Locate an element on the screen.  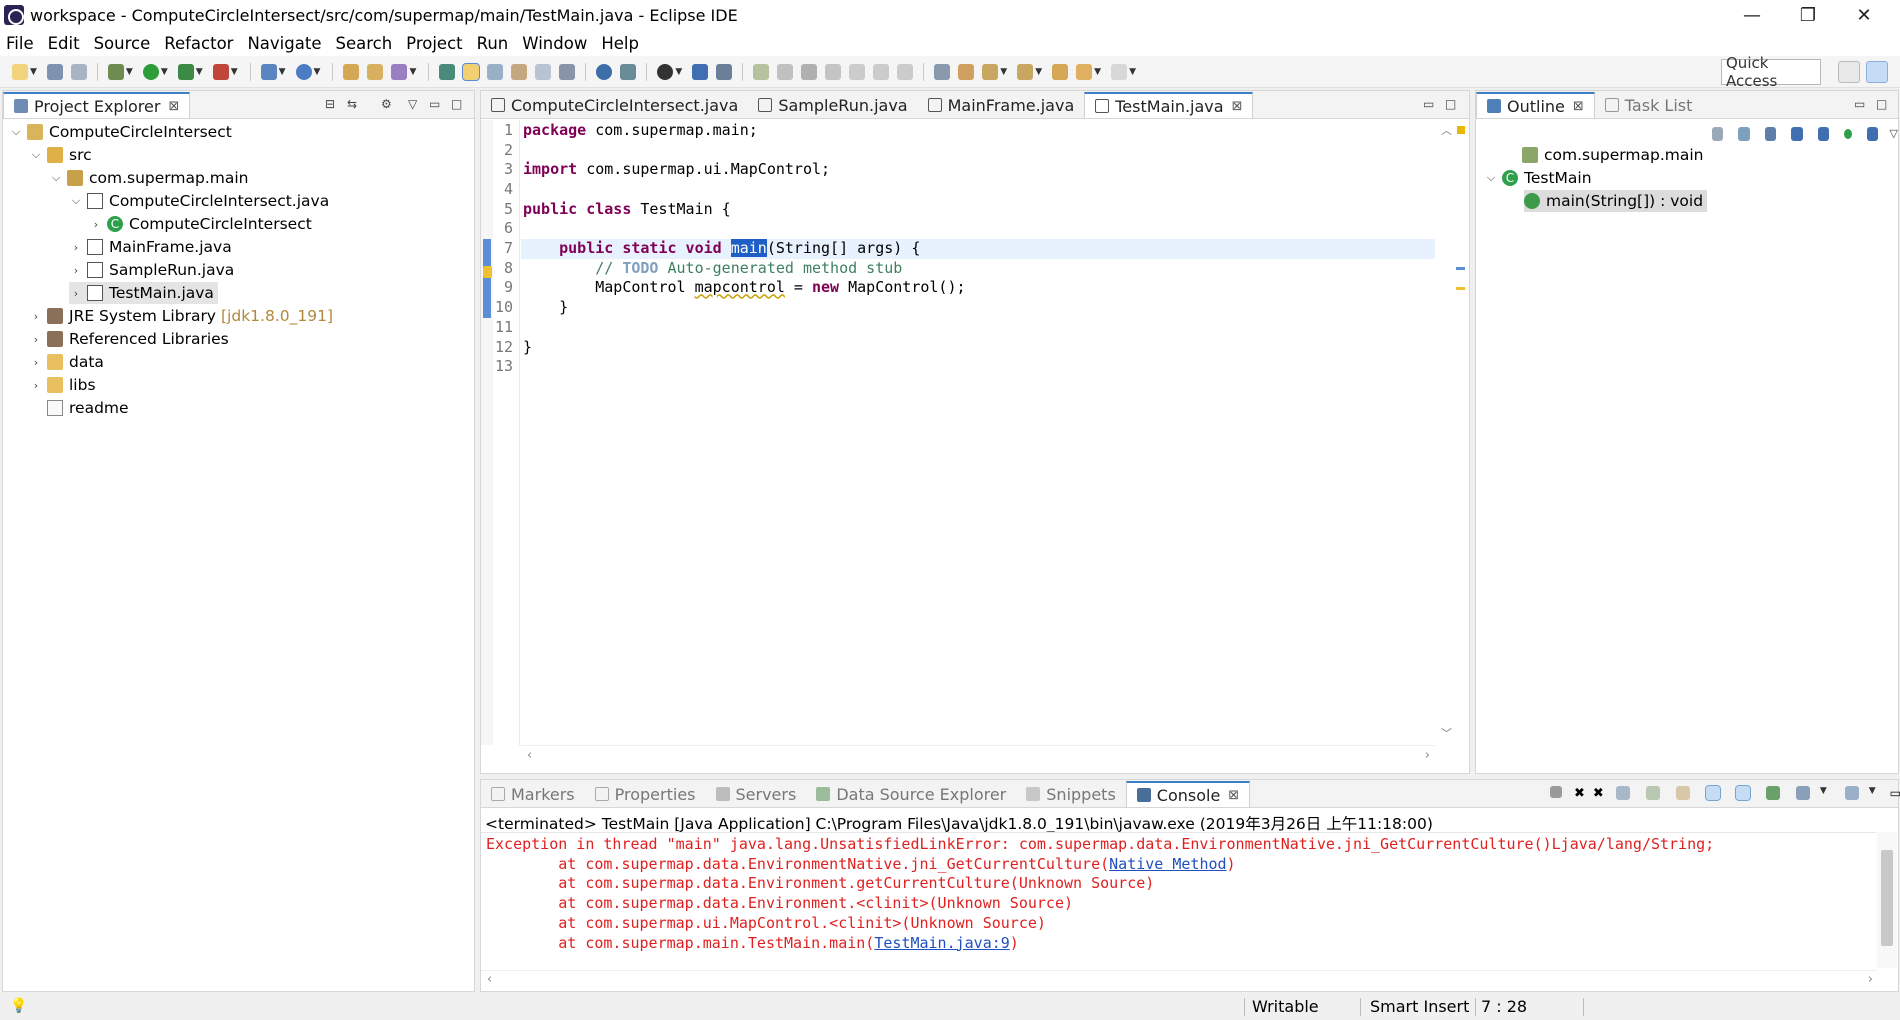
minimize-button: — is located at coordinates (1752, 15).